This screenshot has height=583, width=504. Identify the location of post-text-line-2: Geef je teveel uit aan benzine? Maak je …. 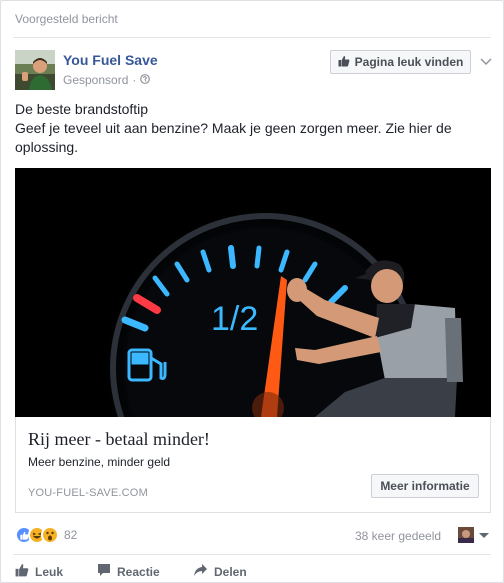
(233, 137).